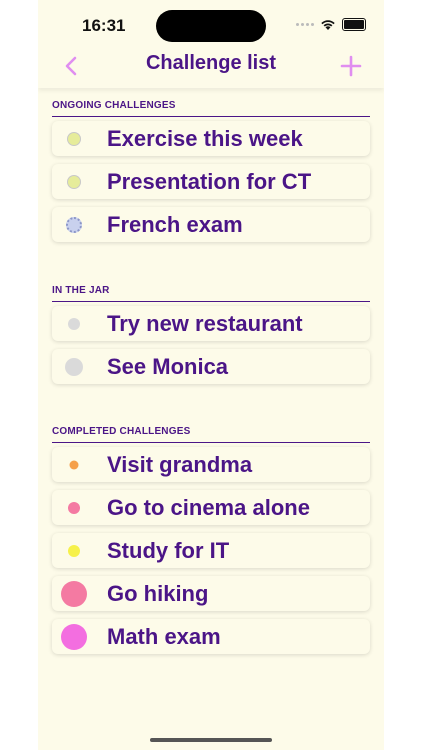 The width and height of the screenshot is (422, 750). I want to click on signal-icon, so click(305, 24).